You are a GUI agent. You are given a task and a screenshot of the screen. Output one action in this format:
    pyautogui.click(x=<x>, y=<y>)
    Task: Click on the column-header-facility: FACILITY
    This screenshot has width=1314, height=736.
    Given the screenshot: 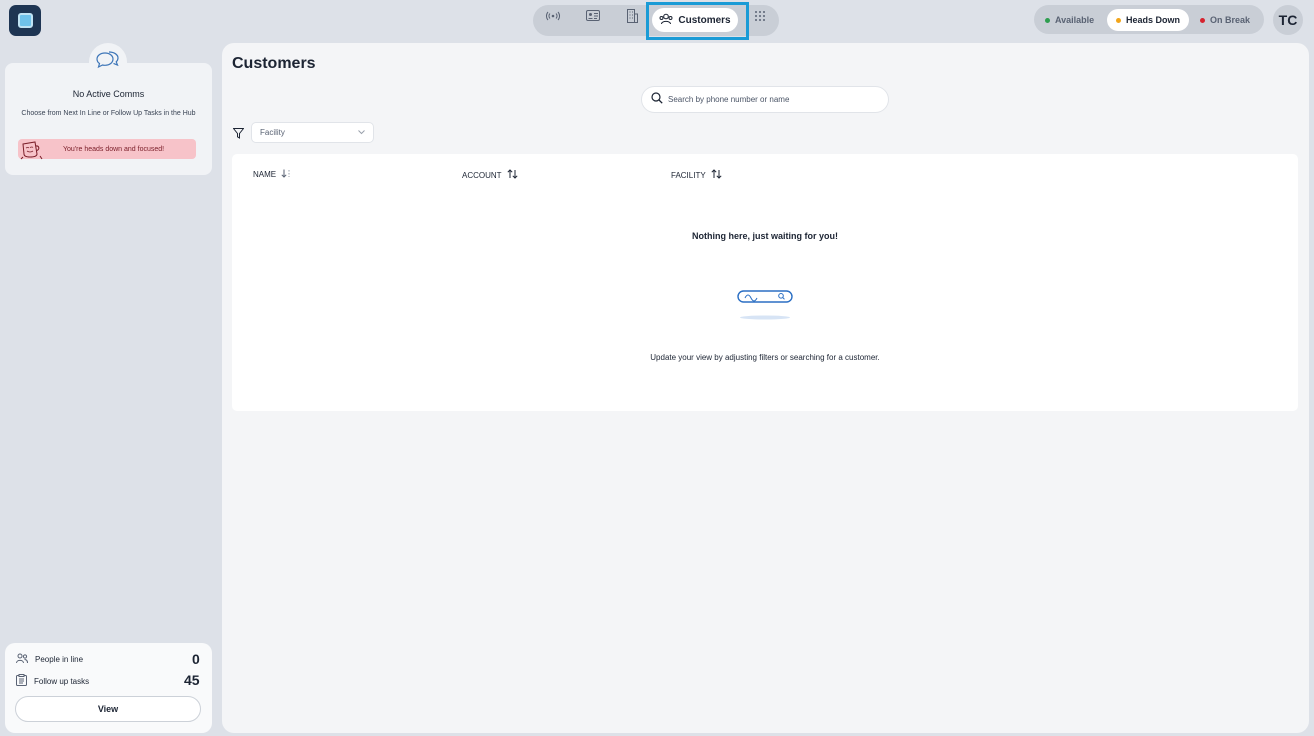 What is the action you would take?
    pyautogui.click(x=696, y=175)
    